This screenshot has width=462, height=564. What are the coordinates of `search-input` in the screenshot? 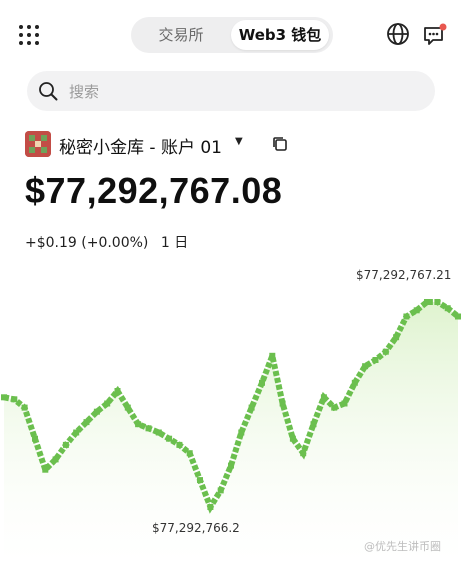 It's located at (244, 92).